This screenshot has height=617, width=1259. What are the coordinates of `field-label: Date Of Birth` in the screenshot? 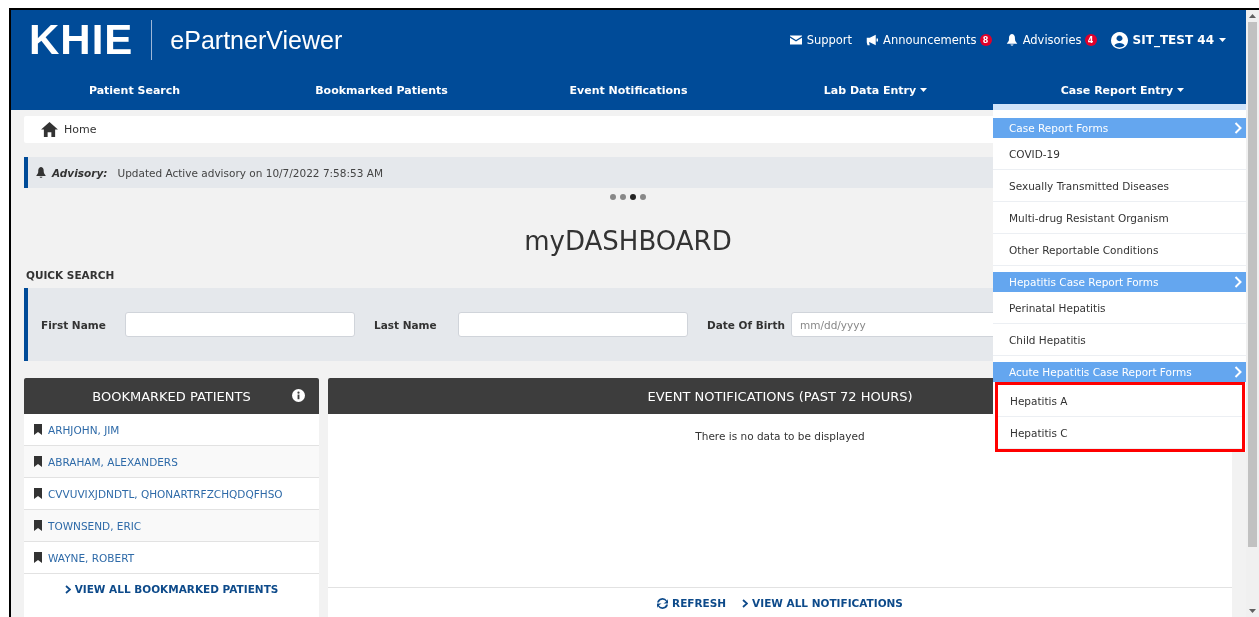 It's located at (747, 324).